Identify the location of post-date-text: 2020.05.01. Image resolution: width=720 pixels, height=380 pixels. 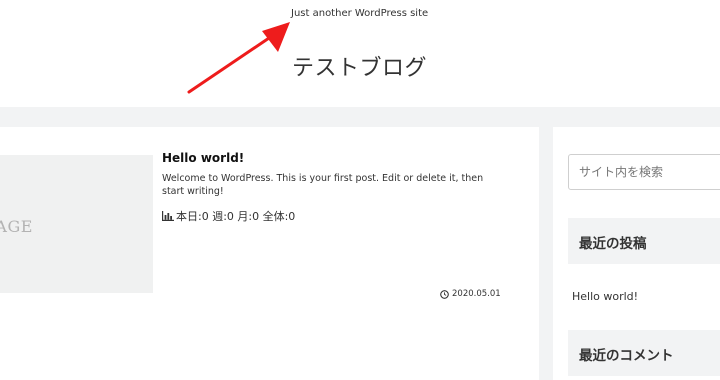
(476, 294).